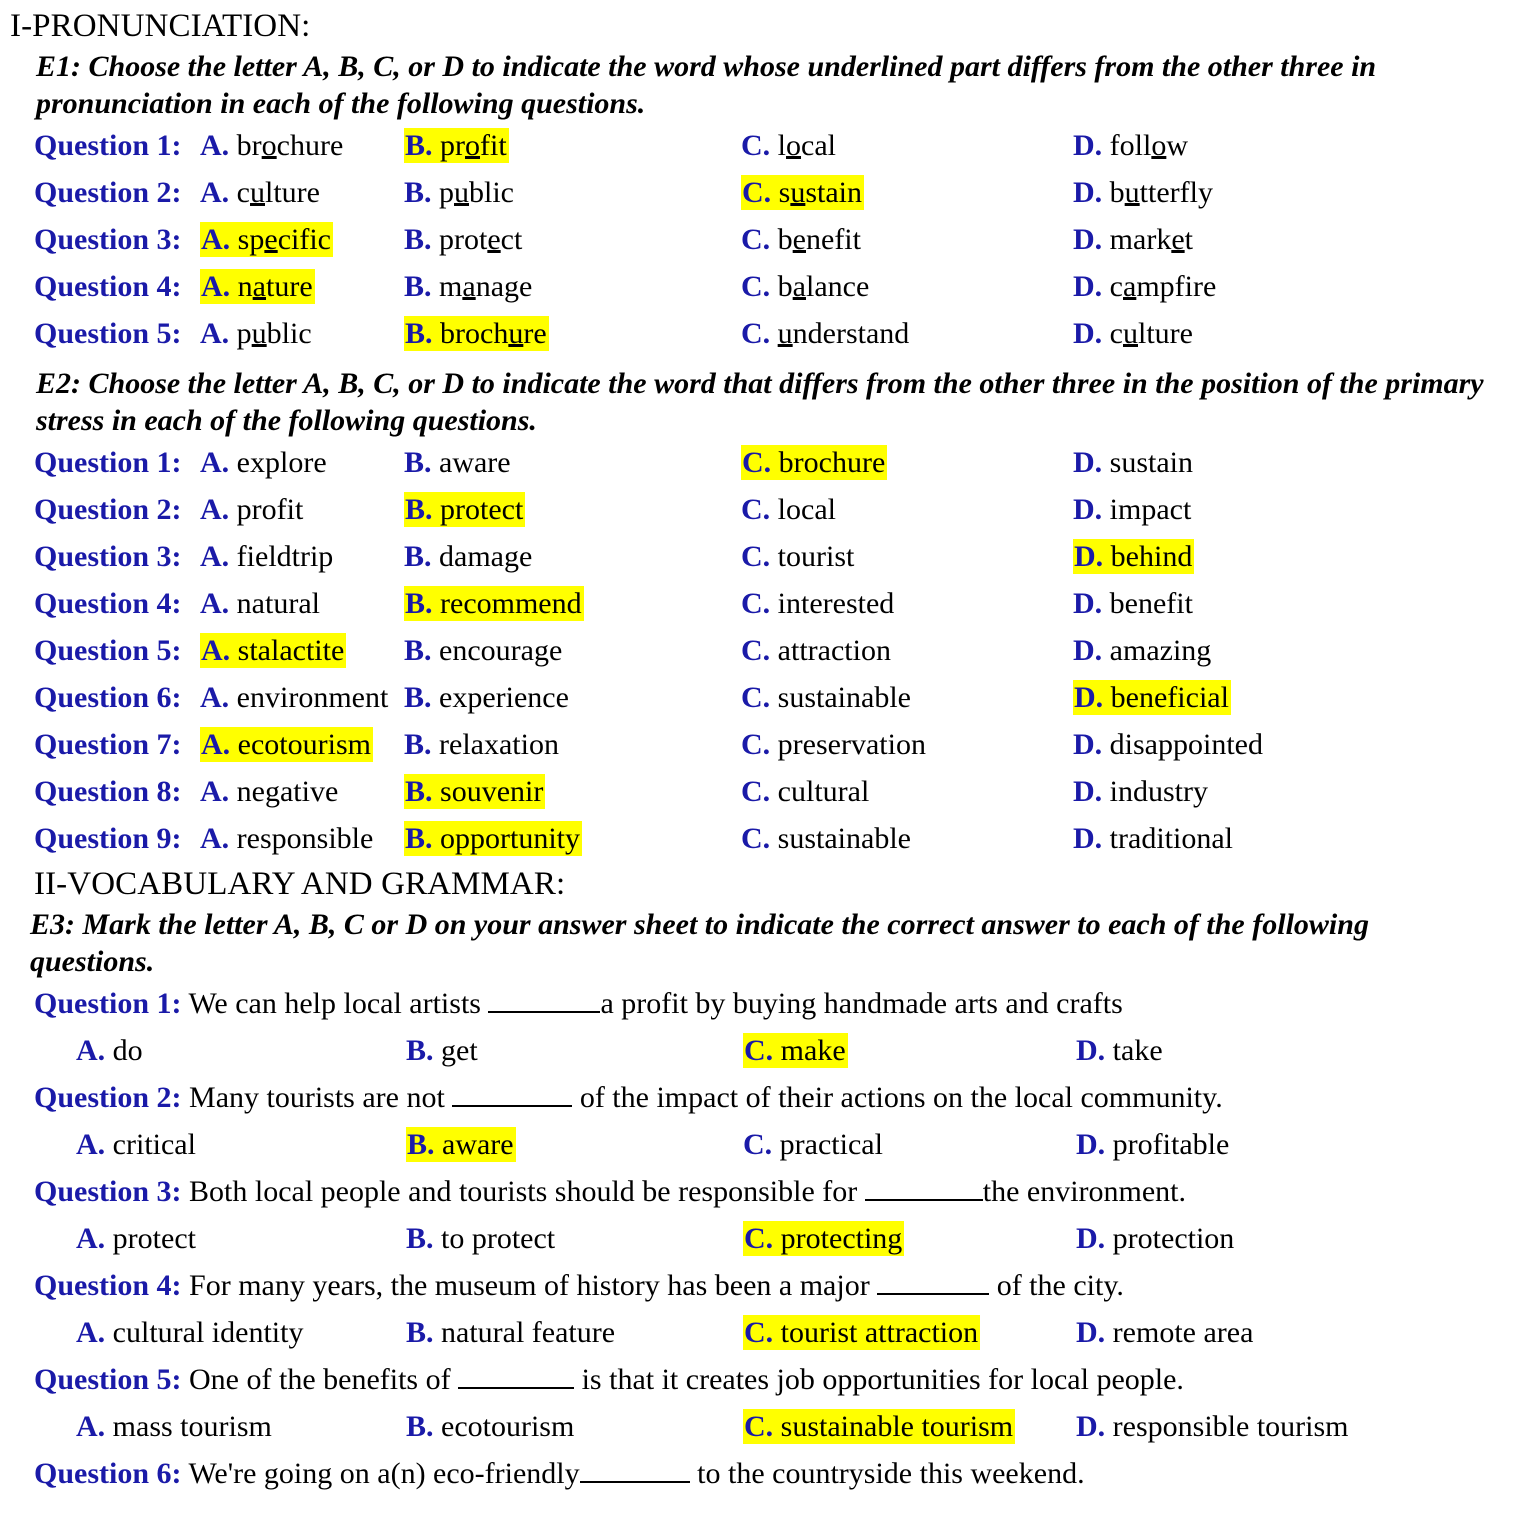 This screenshot has height=1536, width=1520. What do you see at coordinates (1168, 744) in the screenshot?
I see `option-d: D. disappointed` at bounding box center [1168, 744].